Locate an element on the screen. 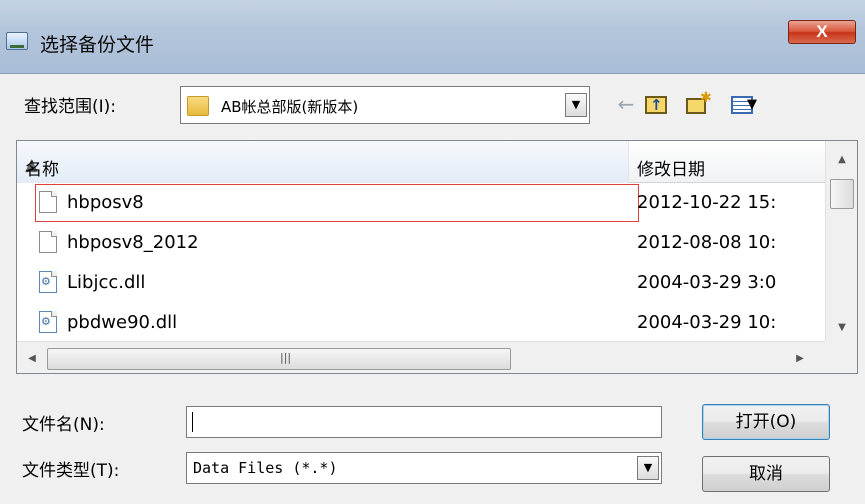 The image size is (865, 504). list-item: hbposv8 2012-10-22 15: is located at coordinates (421, 203).